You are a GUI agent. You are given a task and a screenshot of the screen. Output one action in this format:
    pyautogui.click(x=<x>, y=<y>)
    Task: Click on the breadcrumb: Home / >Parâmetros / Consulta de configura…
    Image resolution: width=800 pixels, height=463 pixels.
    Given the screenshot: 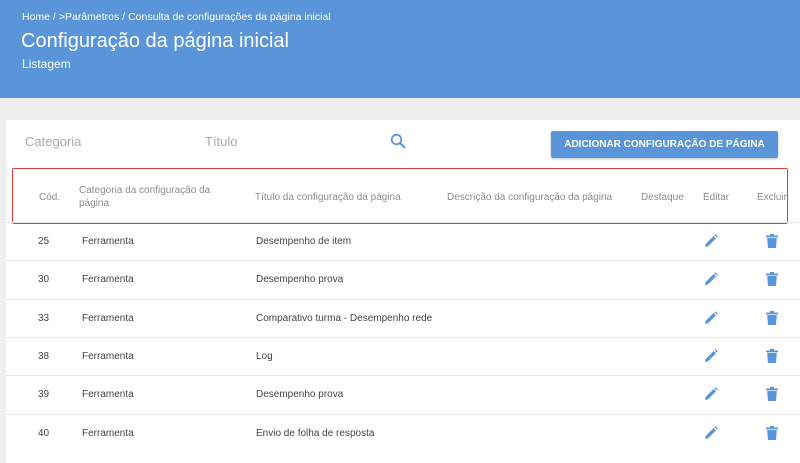 What is the action you would take?
    pyautogui.click(x=178, y=17)
    